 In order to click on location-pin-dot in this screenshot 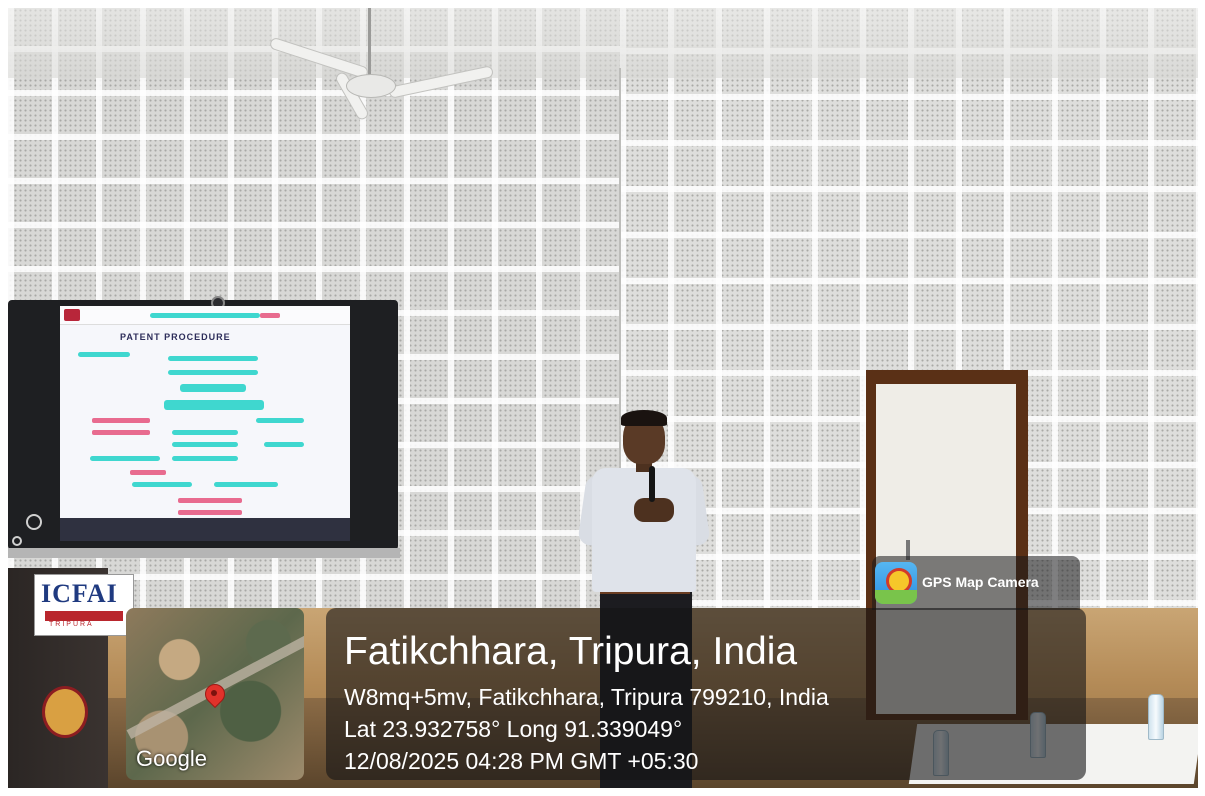, I will do `click(214, 693)`.